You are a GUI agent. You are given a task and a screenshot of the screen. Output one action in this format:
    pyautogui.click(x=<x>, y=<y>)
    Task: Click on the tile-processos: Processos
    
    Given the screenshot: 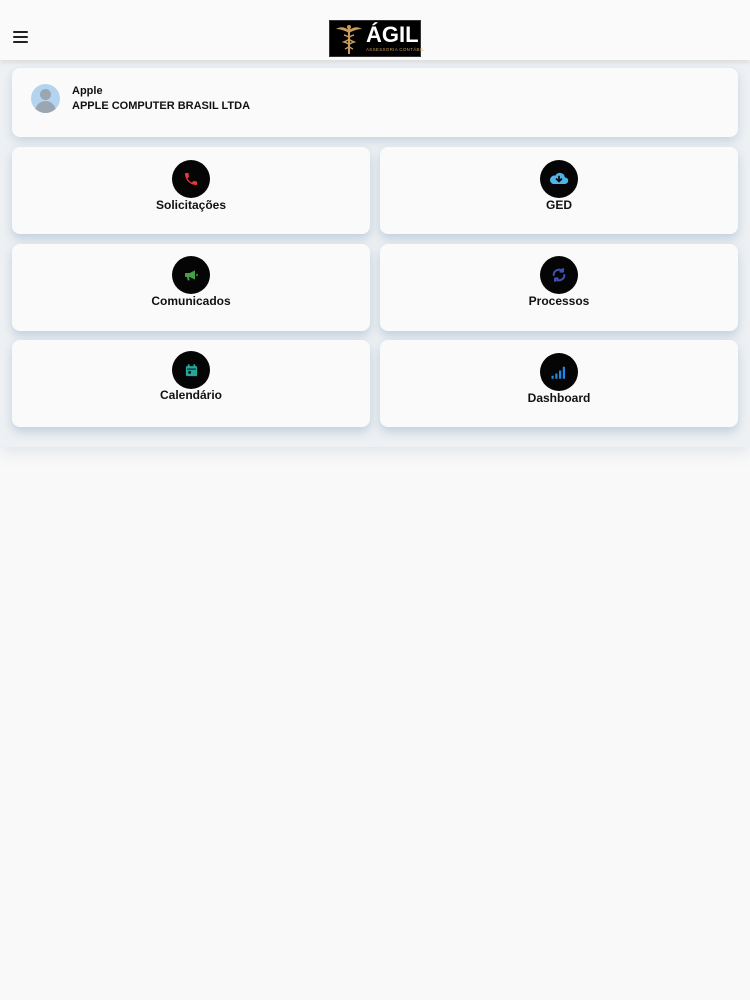 What is the action you would take?
    pyautogui.click(x=559, y=287)
    